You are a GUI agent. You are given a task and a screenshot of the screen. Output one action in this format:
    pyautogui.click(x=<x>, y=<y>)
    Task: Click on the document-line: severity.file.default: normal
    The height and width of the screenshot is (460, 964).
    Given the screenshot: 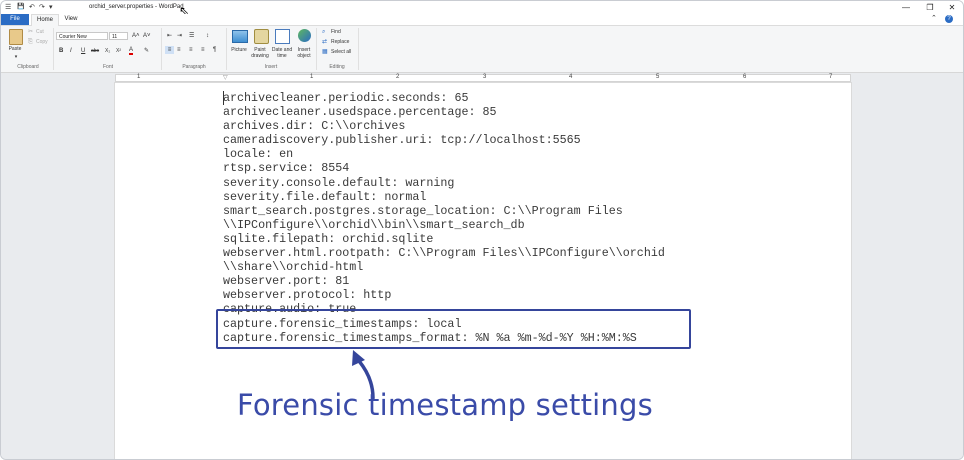 What is the action you would take?
    pyautogui.click(x=324, y=197)
    